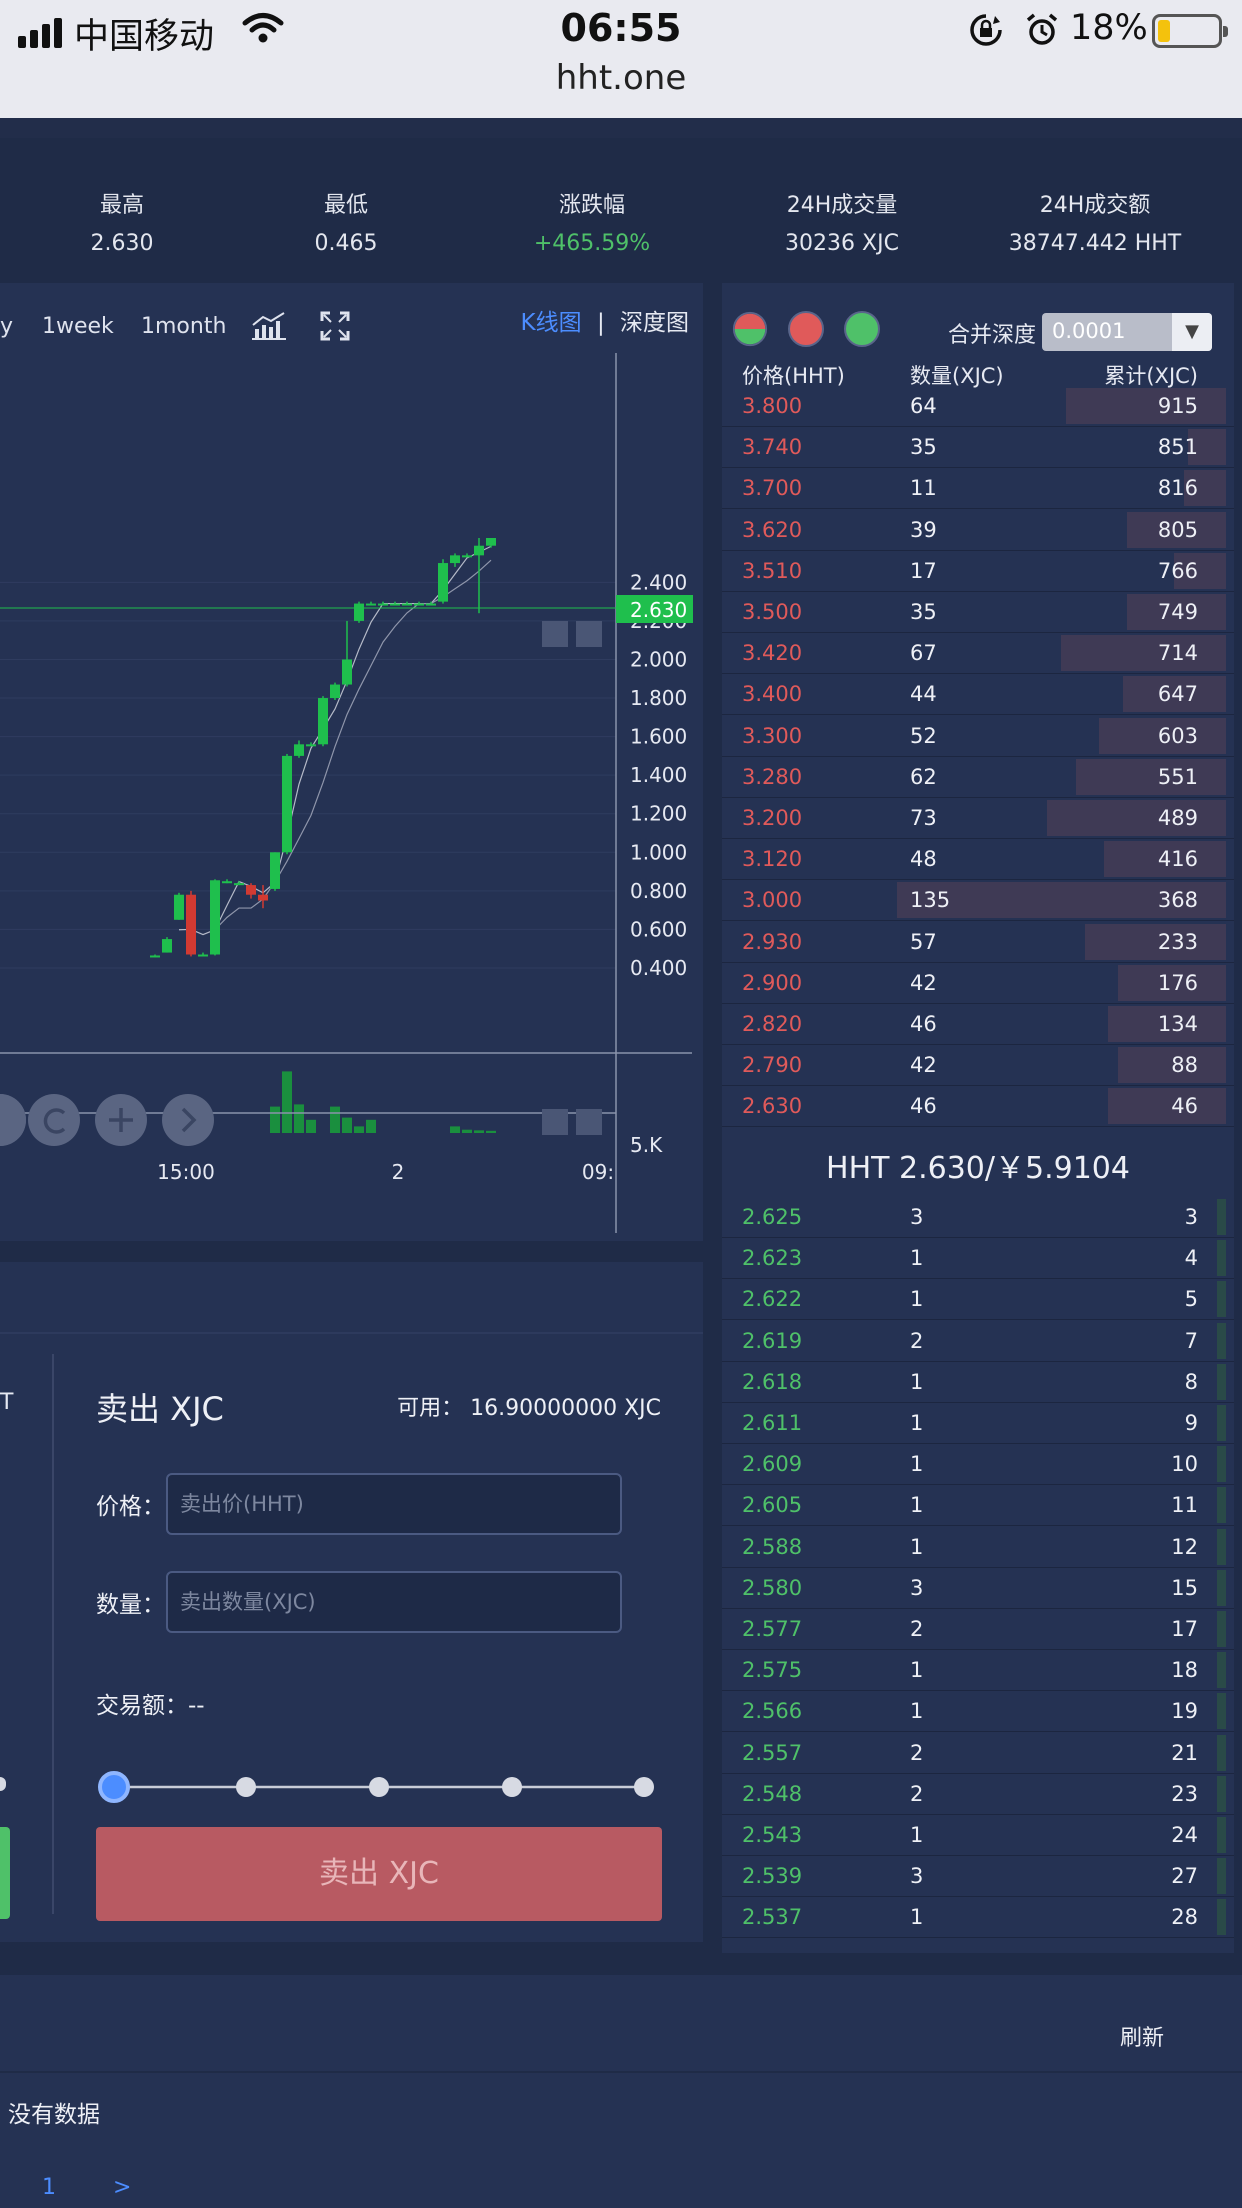 The height and width of the screenshot is (2208, 1242). What do you see at coordinates (978, 1588) in the screenshot?
I see `bid-row: 2.580 3 15` at bounding box center [978, 1588].